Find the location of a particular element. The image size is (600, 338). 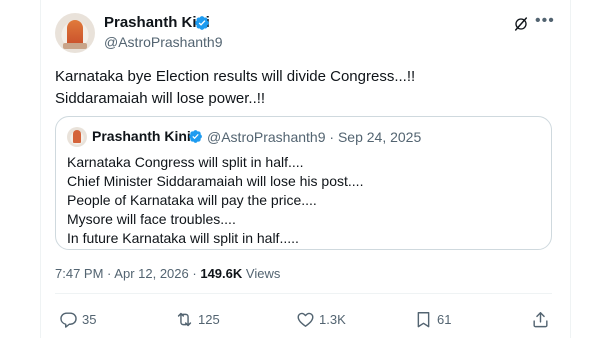

views-count: 149.6K is located at coordinates (221, 273).